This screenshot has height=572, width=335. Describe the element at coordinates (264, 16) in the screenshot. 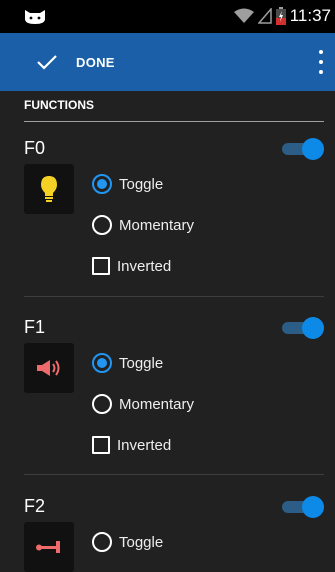

I see `signal-icon` at that location.